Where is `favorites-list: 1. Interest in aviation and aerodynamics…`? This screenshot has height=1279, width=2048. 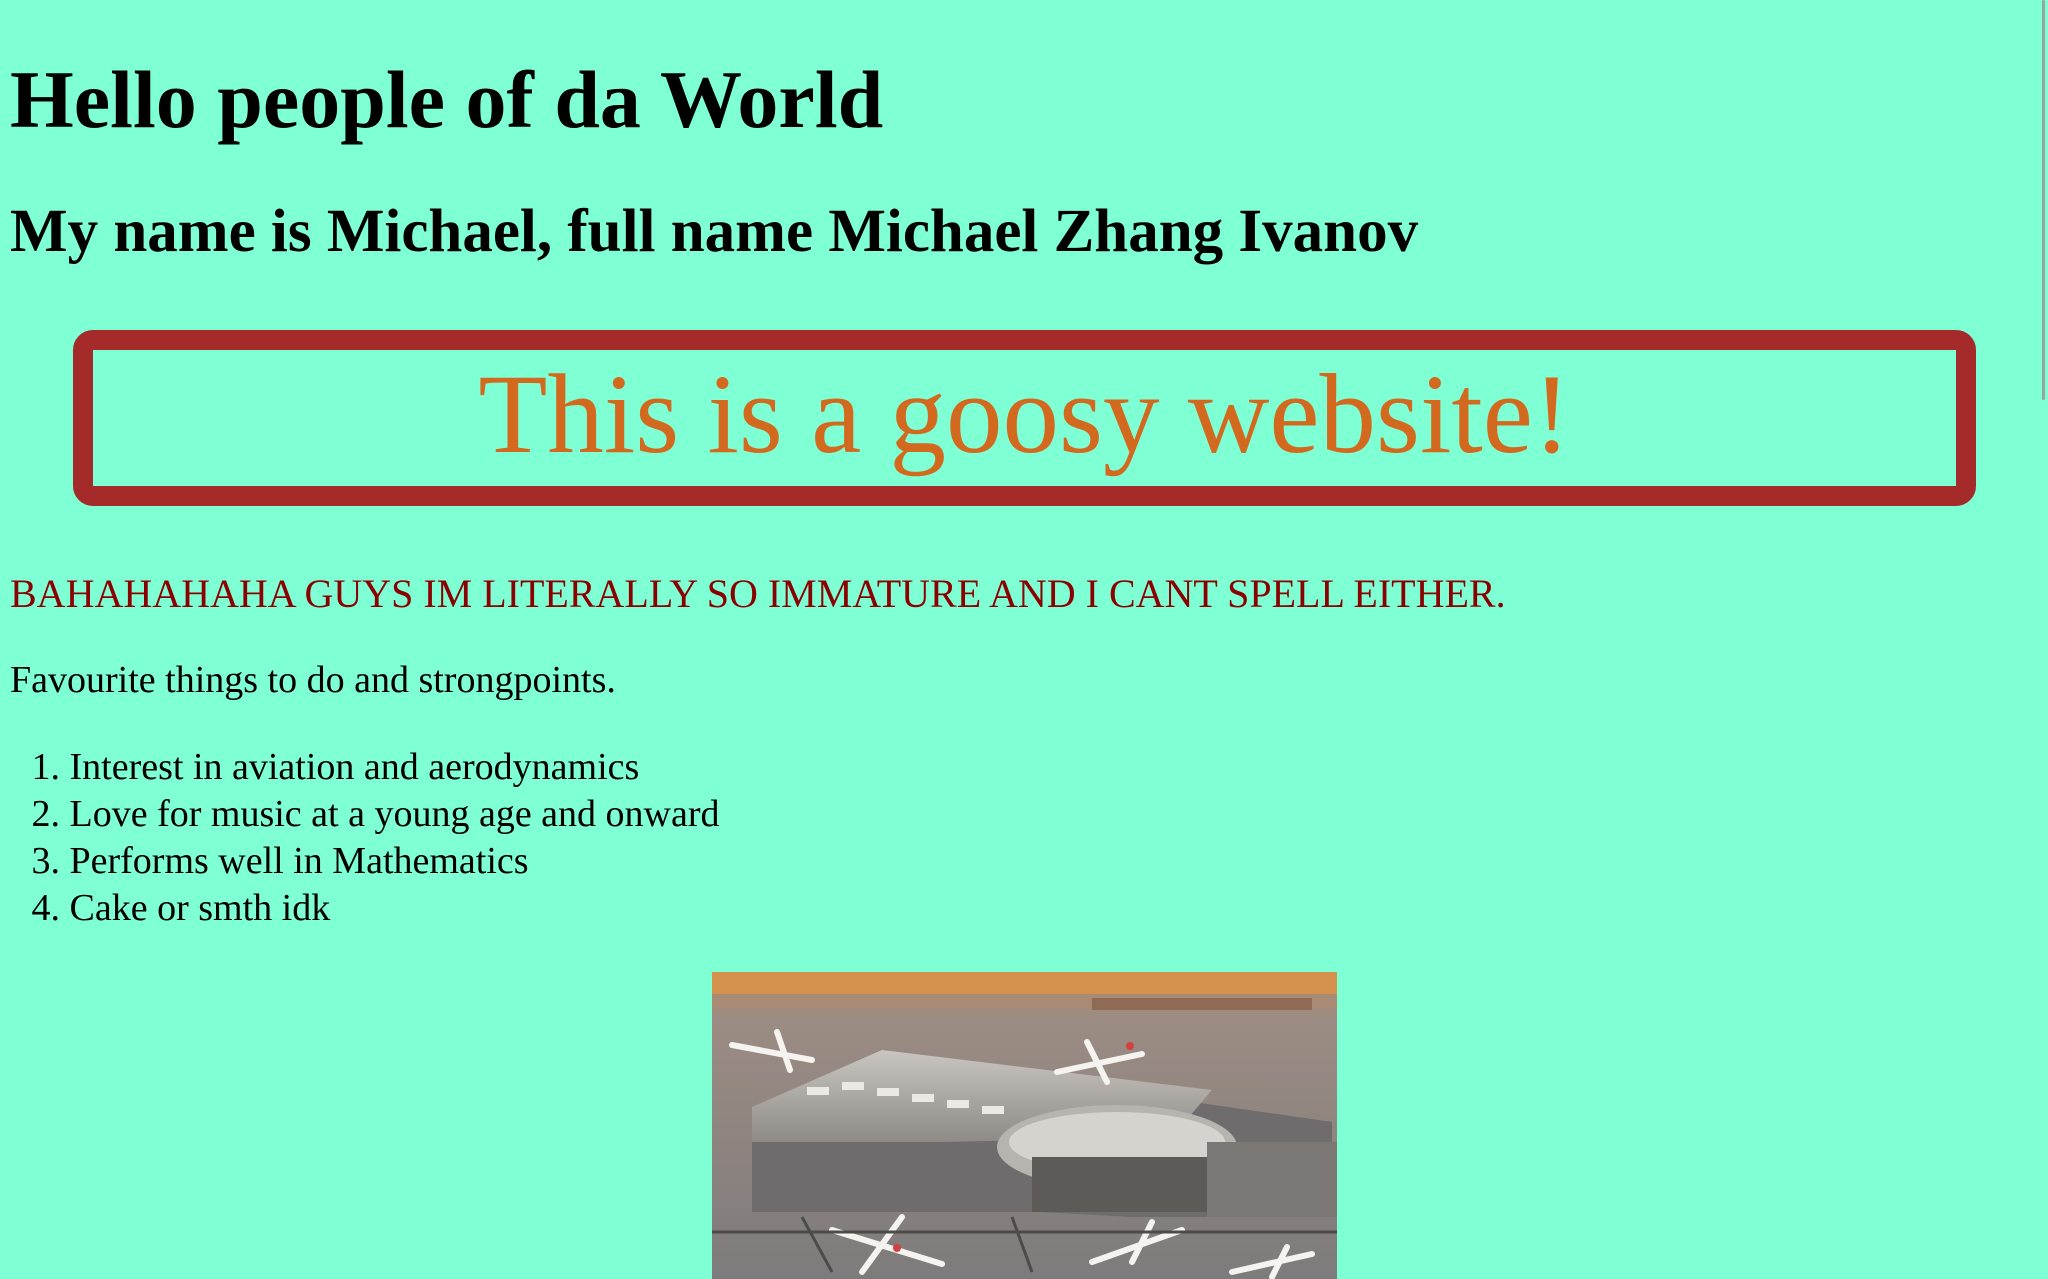 favorites-list: 1. Interest in aviation and aerodynamics… is located at coordinates (365, 838).